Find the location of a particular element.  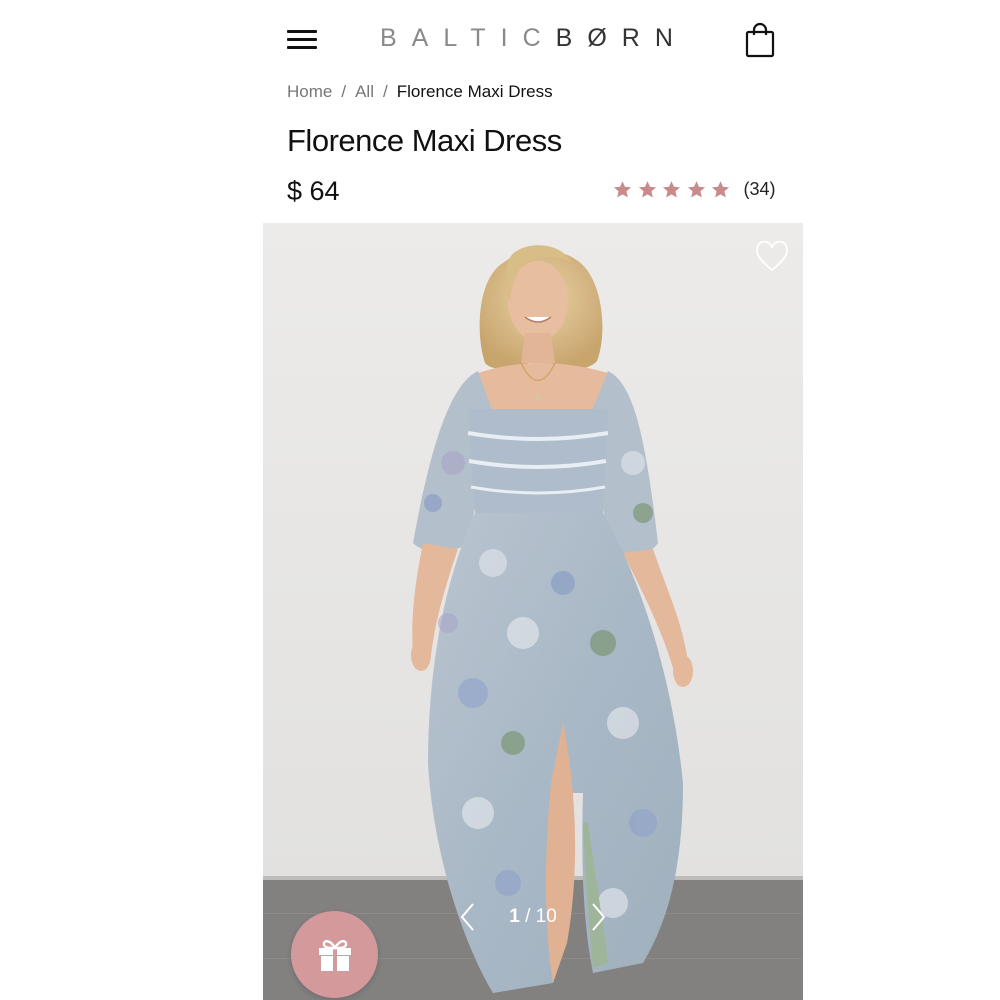

brand-logo-dark: BØRN is located at coordinates (621, 38).